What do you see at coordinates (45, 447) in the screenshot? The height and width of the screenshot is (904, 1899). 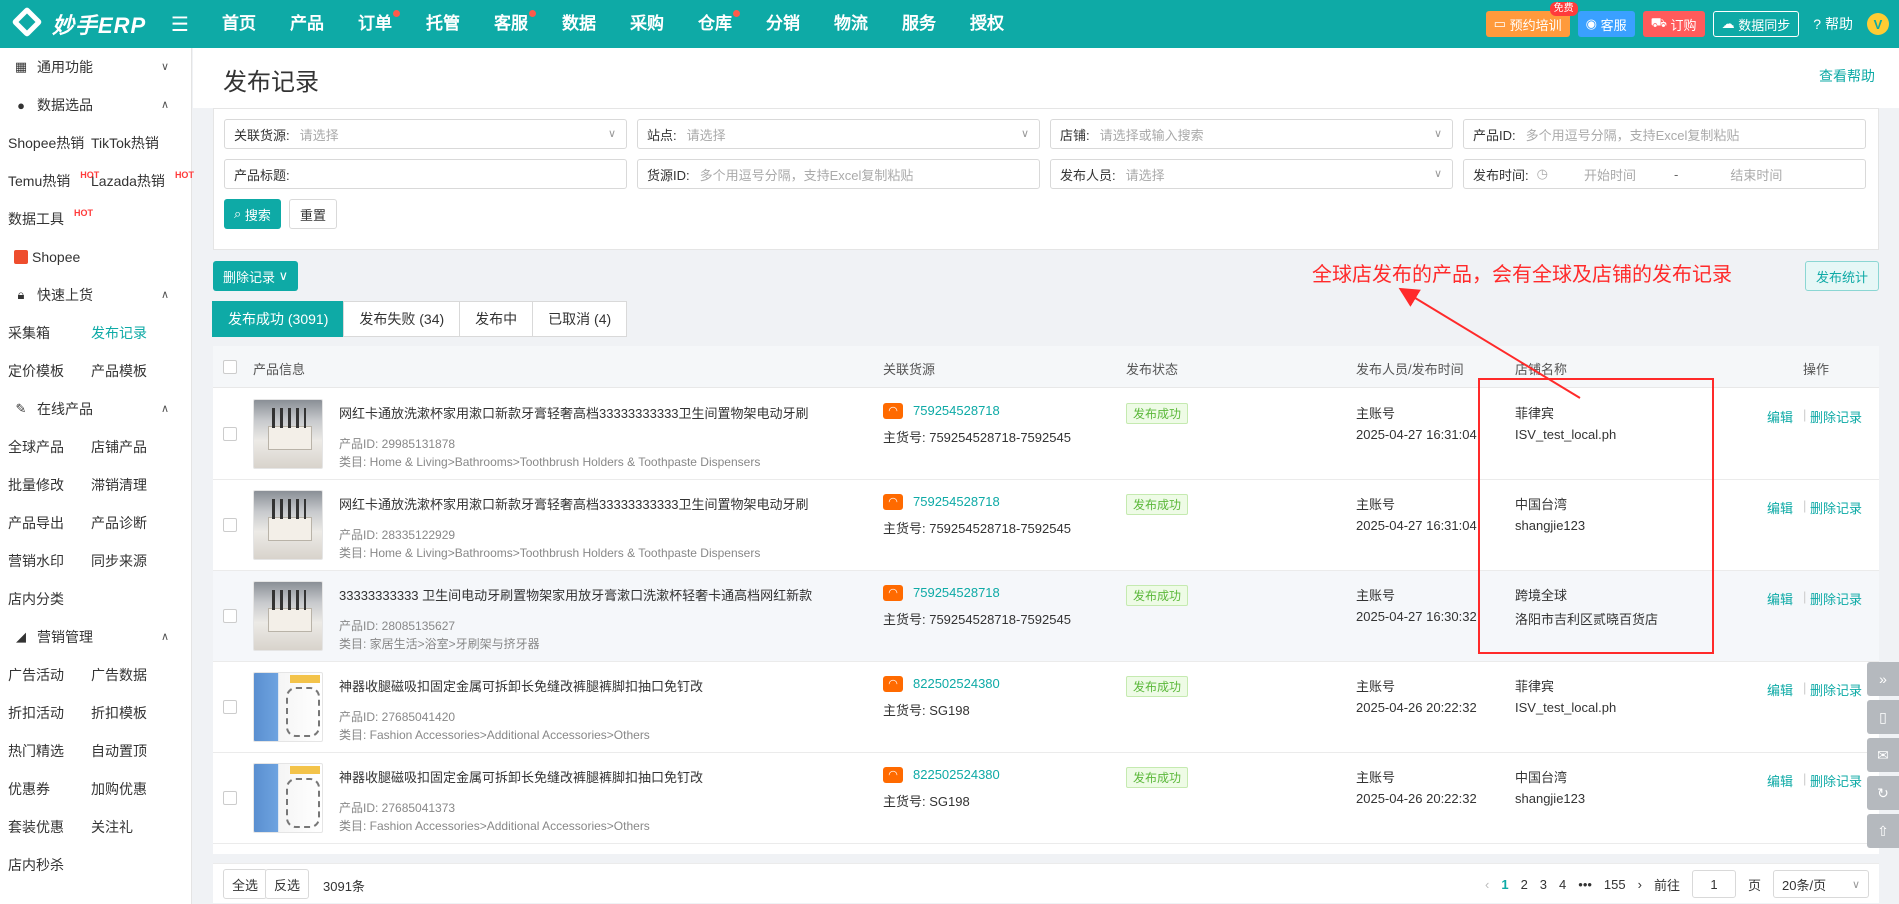 I see `sidebar-item-global-products: 全球产品` at bounding box center [45, 447].